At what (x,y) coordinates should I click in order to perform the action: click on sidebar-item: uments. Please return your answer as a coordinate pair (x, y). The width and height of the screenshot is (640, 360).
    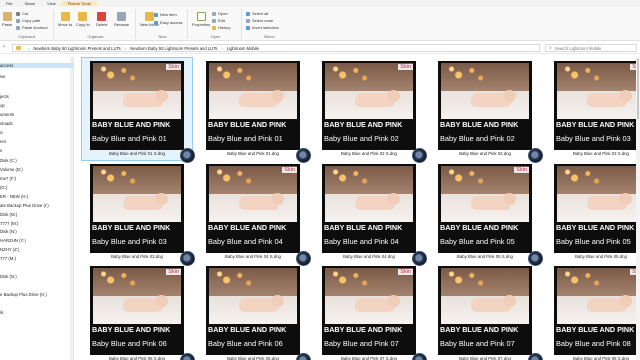
    Looking at the image, I should click on (7, 114).